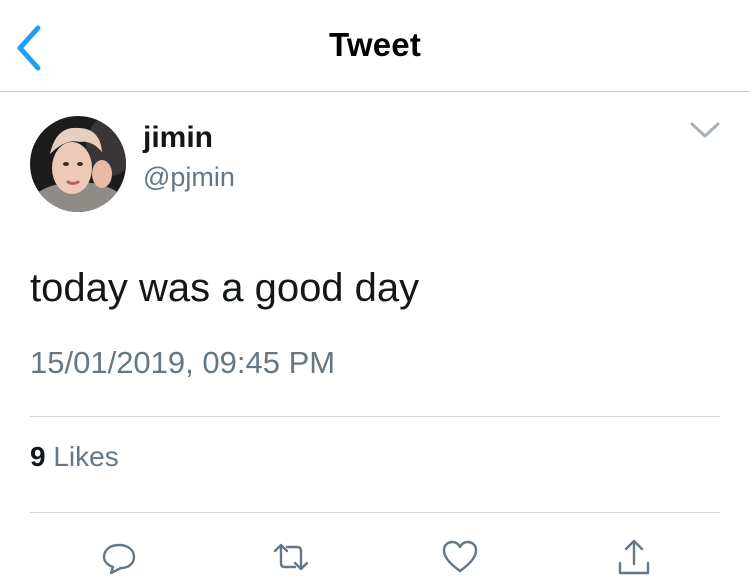 This screenshot has height=586, width=750. I want to click on share-icon, so click(634, 557).